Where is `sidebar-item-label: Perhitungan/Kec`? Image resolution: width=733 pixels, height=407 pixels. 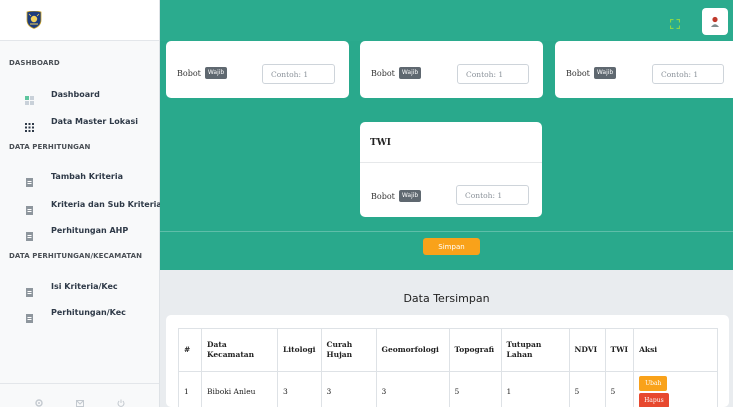
sidebar-item-label: Perhitungan/Kec is located at coordinates (88, 312).